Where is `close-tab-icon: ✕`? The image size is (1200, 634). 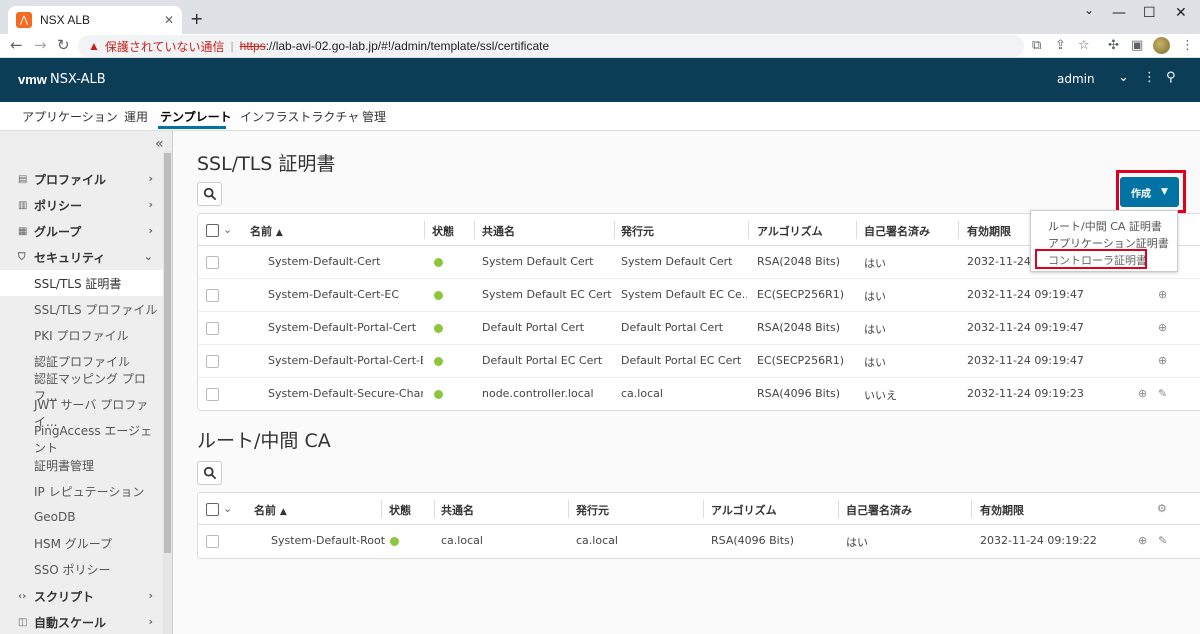 close-tab-icon: ✕ is located at coordinates (169, 20).